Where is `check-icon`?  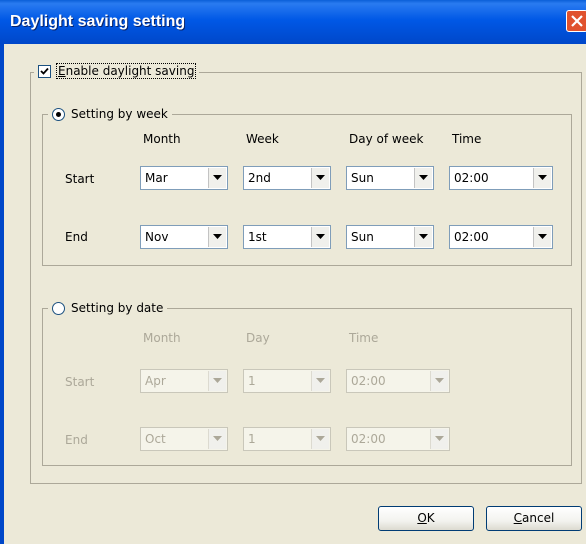 check-icon is located at coordinates (44, 71).